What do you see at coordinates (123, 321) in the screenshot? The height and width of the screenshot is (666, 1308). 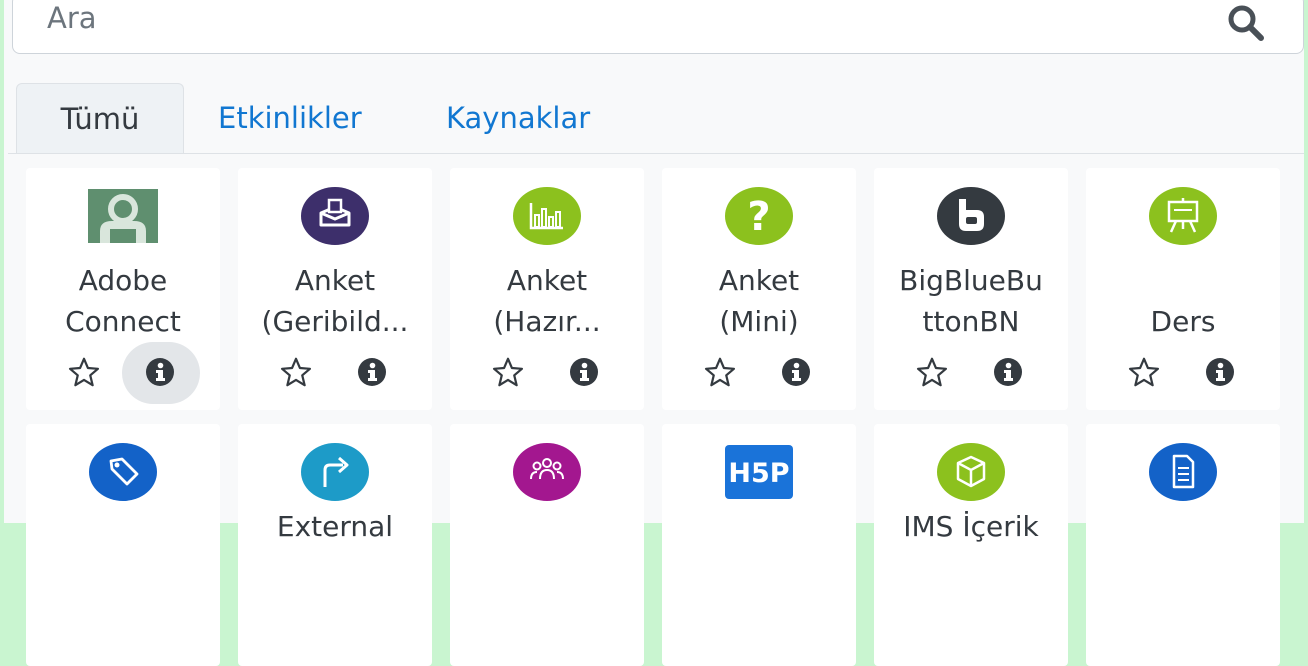 I see `module-name-line2: Connect` at bounding box center [123, 321].